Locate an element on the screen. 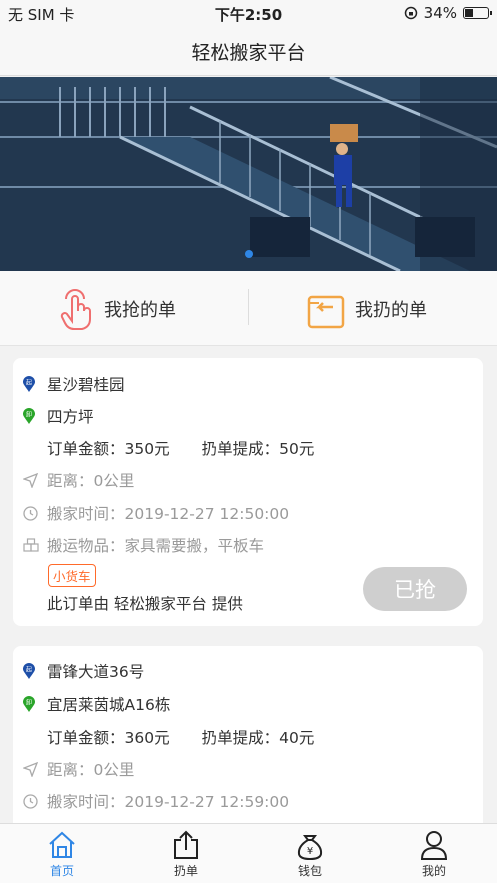 This screenshot has width=497, height=883. items-text: 搬运物品：家具需要搬，平板车 is located at coordinates (156, 546).